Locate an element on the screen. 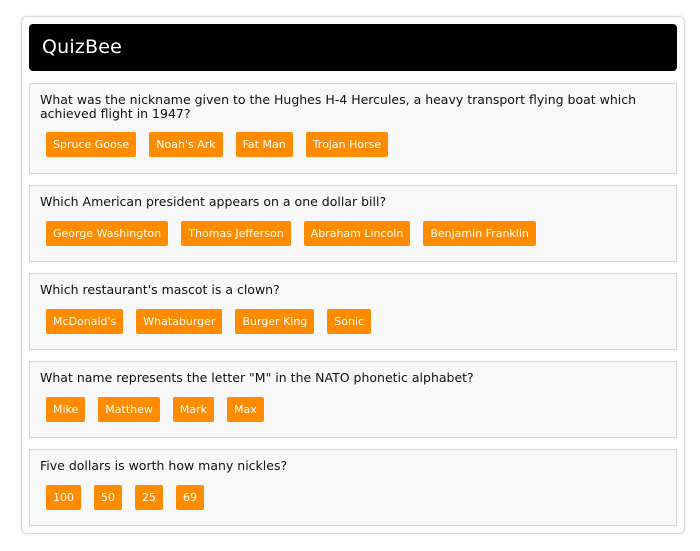  answer-button: Burger King is located at coordinates (275, 321).